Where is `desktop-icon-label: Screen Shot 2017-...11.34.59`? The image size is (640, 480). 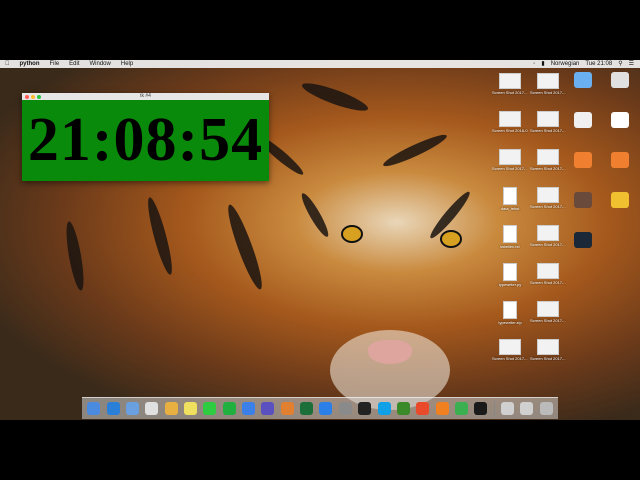 desktop-icon-label: Screen Shot 2017-...11.34.59 is located at coordinates (510, 358).